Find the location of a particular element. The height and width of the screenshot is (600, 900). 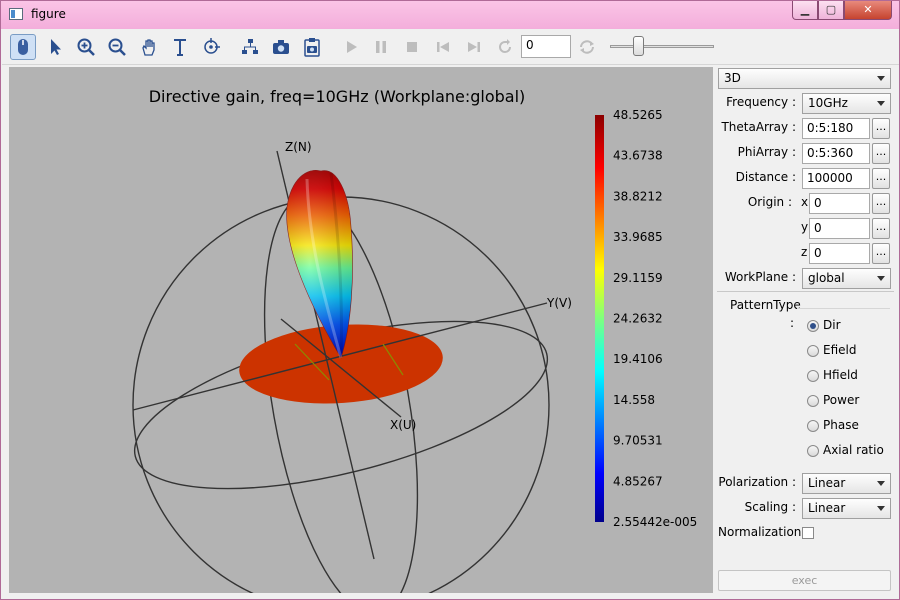

snapshot-button is located at coordinates (281, 47).